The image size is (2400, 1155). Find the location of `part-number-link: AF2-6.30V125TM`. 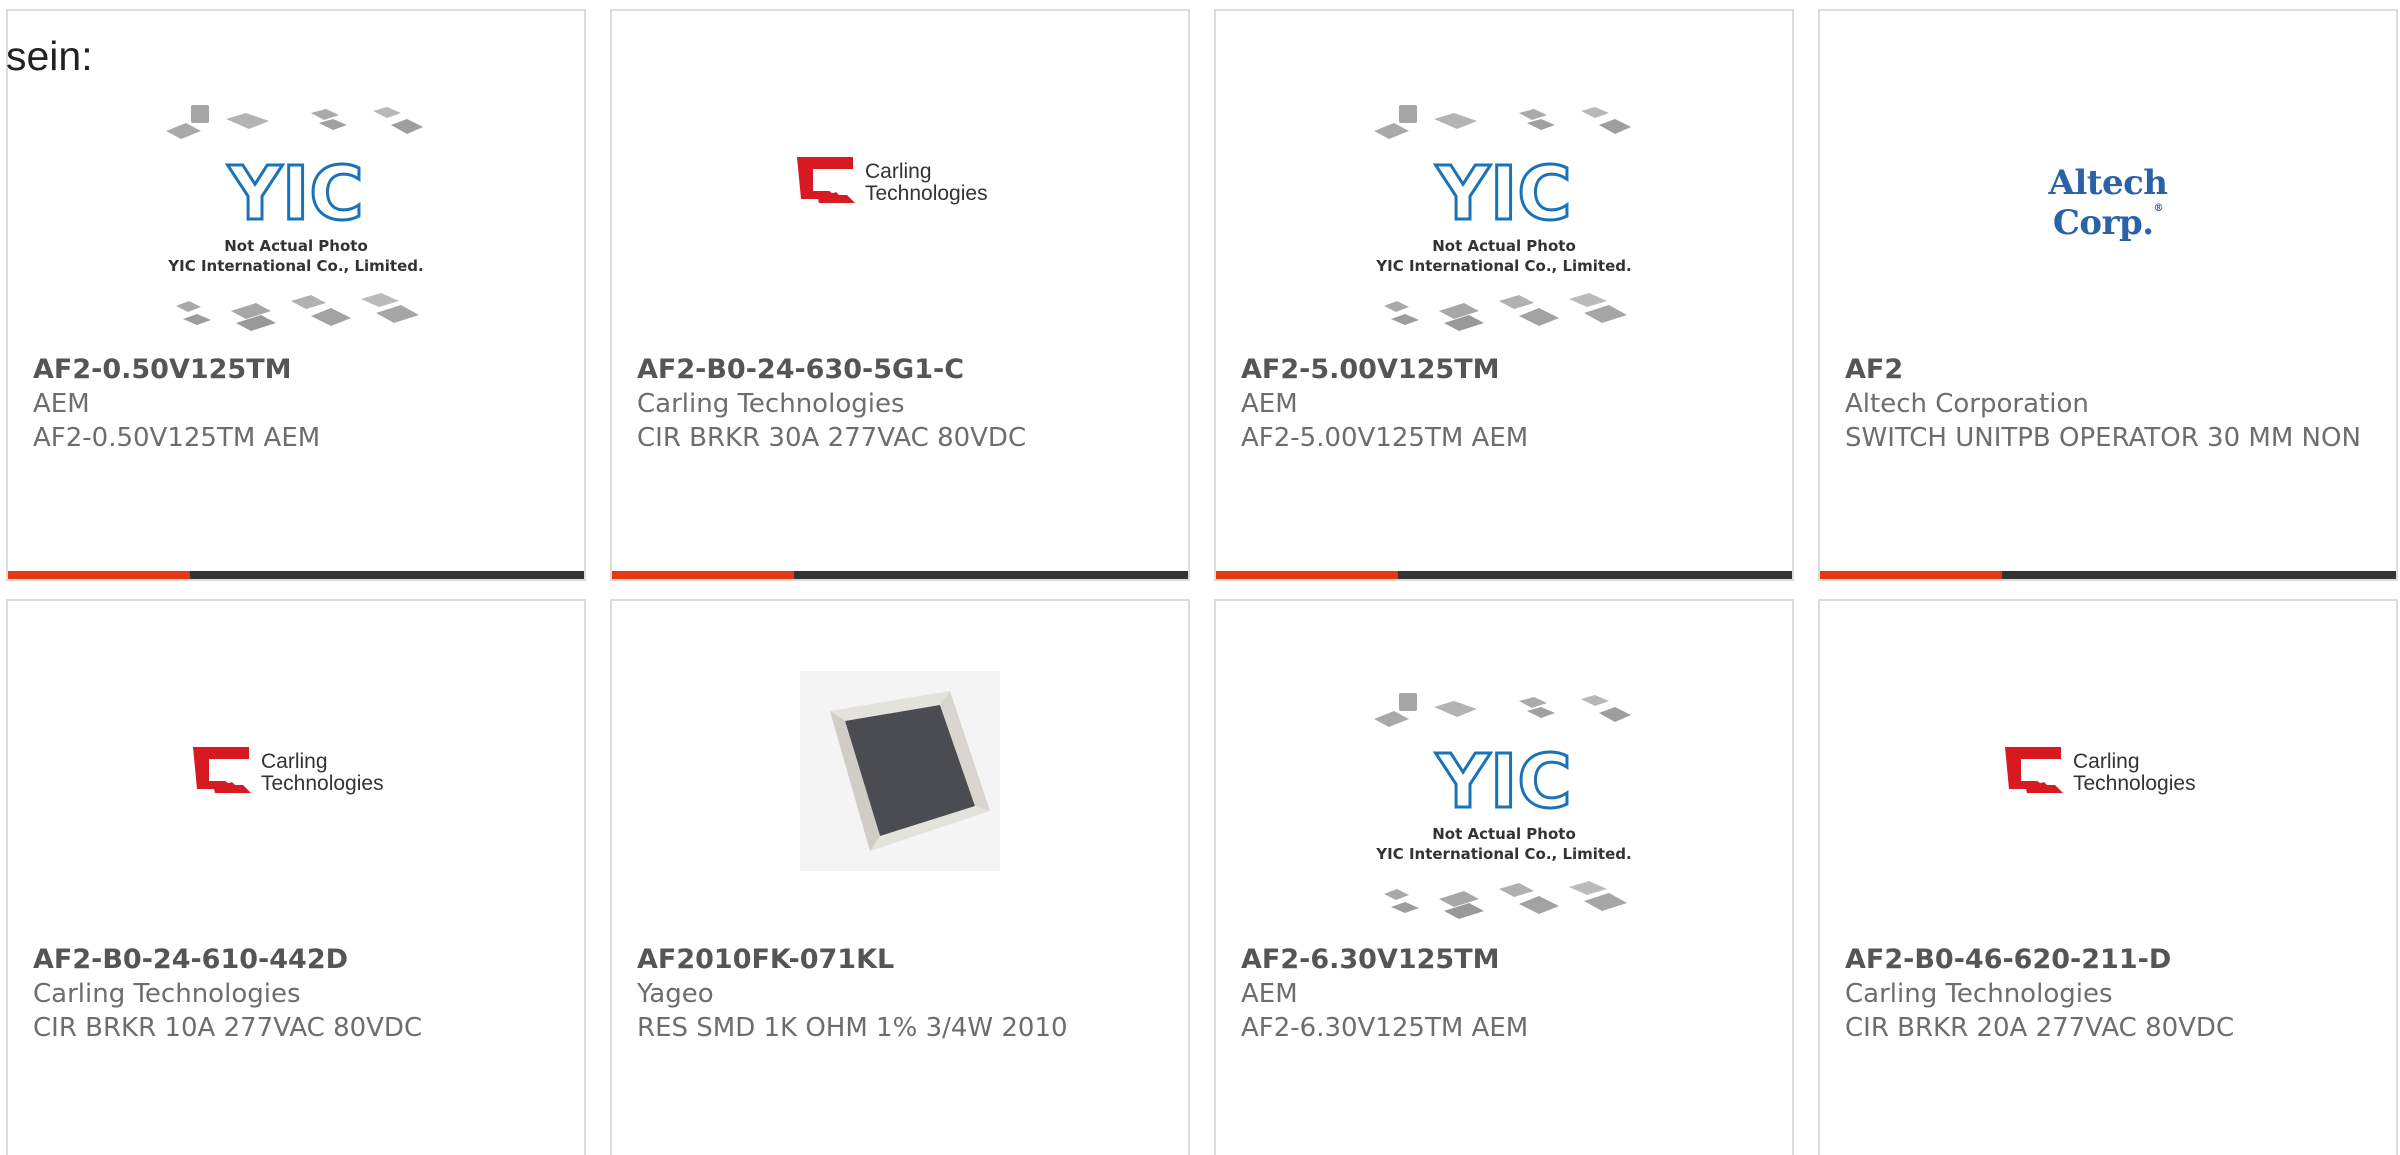

part-number-link: AF2-6.30V125TM is located at coordinates (1504, 960).